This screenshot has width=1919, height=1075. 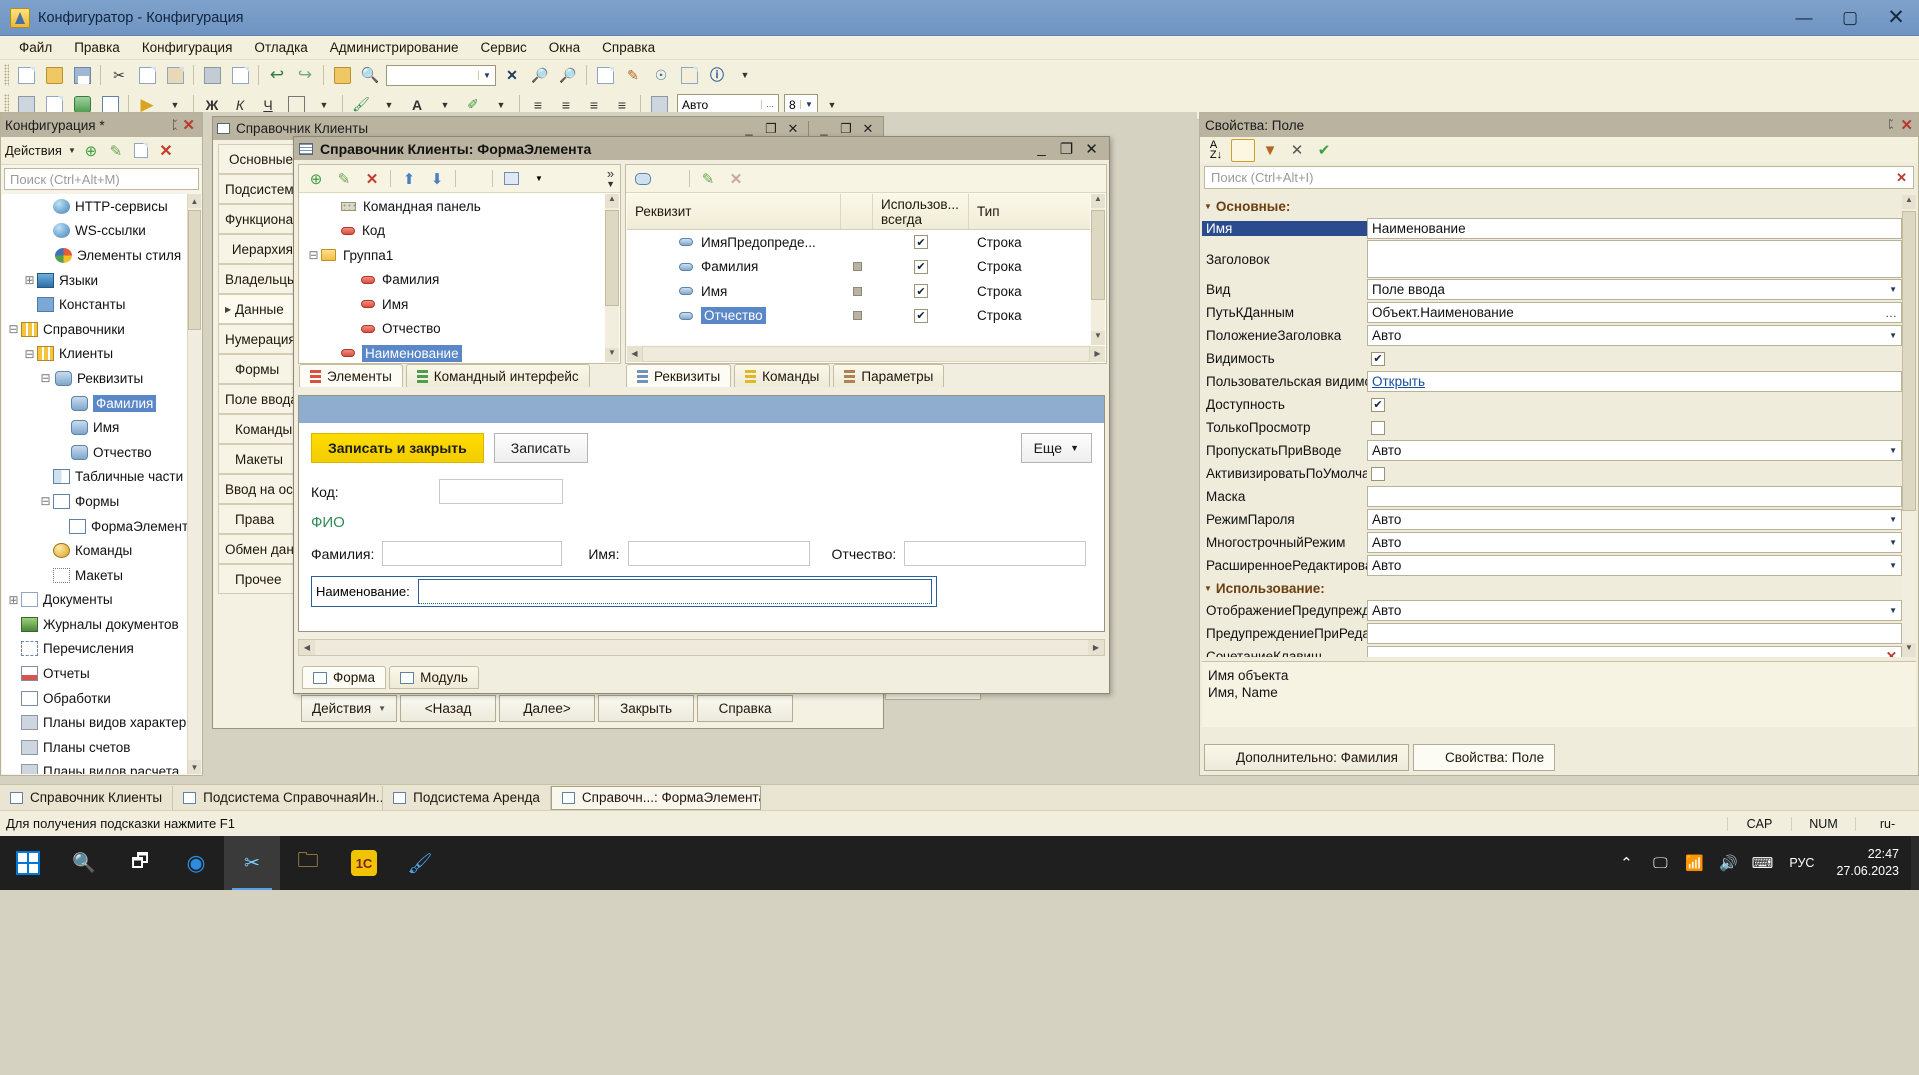 What do you see at coordinates (1804, 17) in the screenshot?
I see `minimize-button: —` at bounding box center [1804, 17].